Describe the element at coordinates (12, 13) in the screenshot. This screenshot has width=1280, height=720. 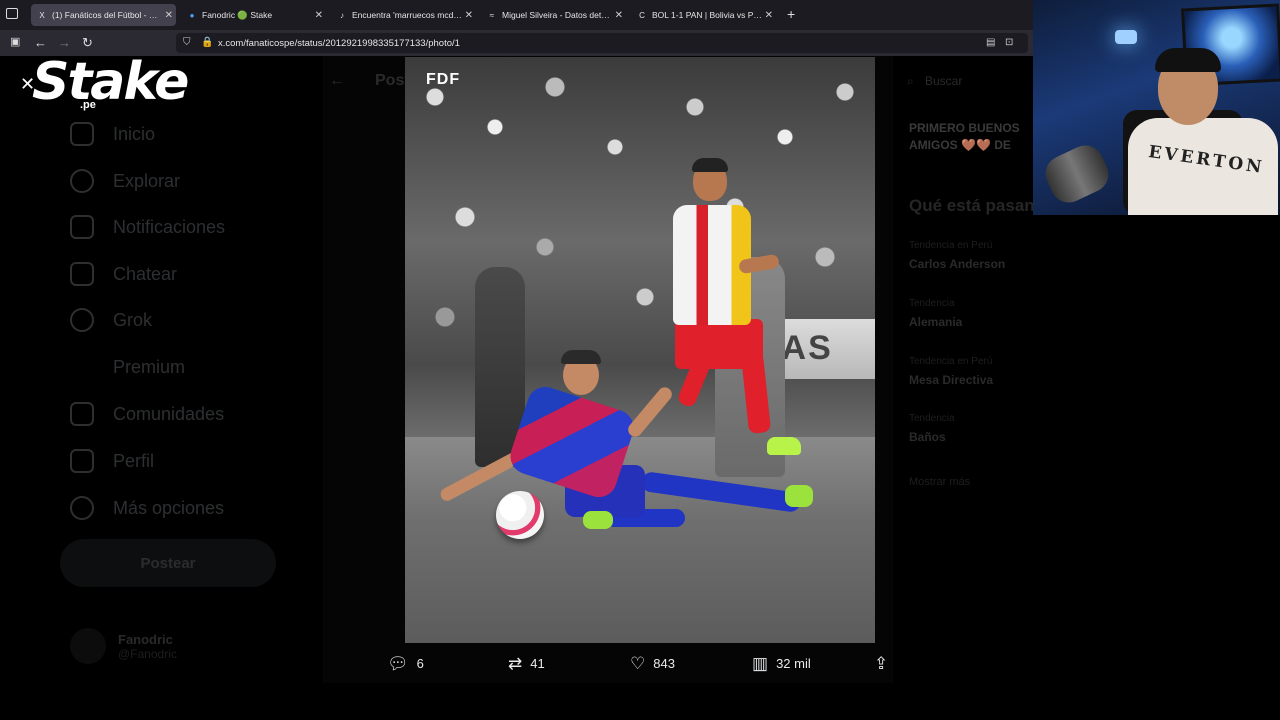
I see `tab-list-icon` at that location.